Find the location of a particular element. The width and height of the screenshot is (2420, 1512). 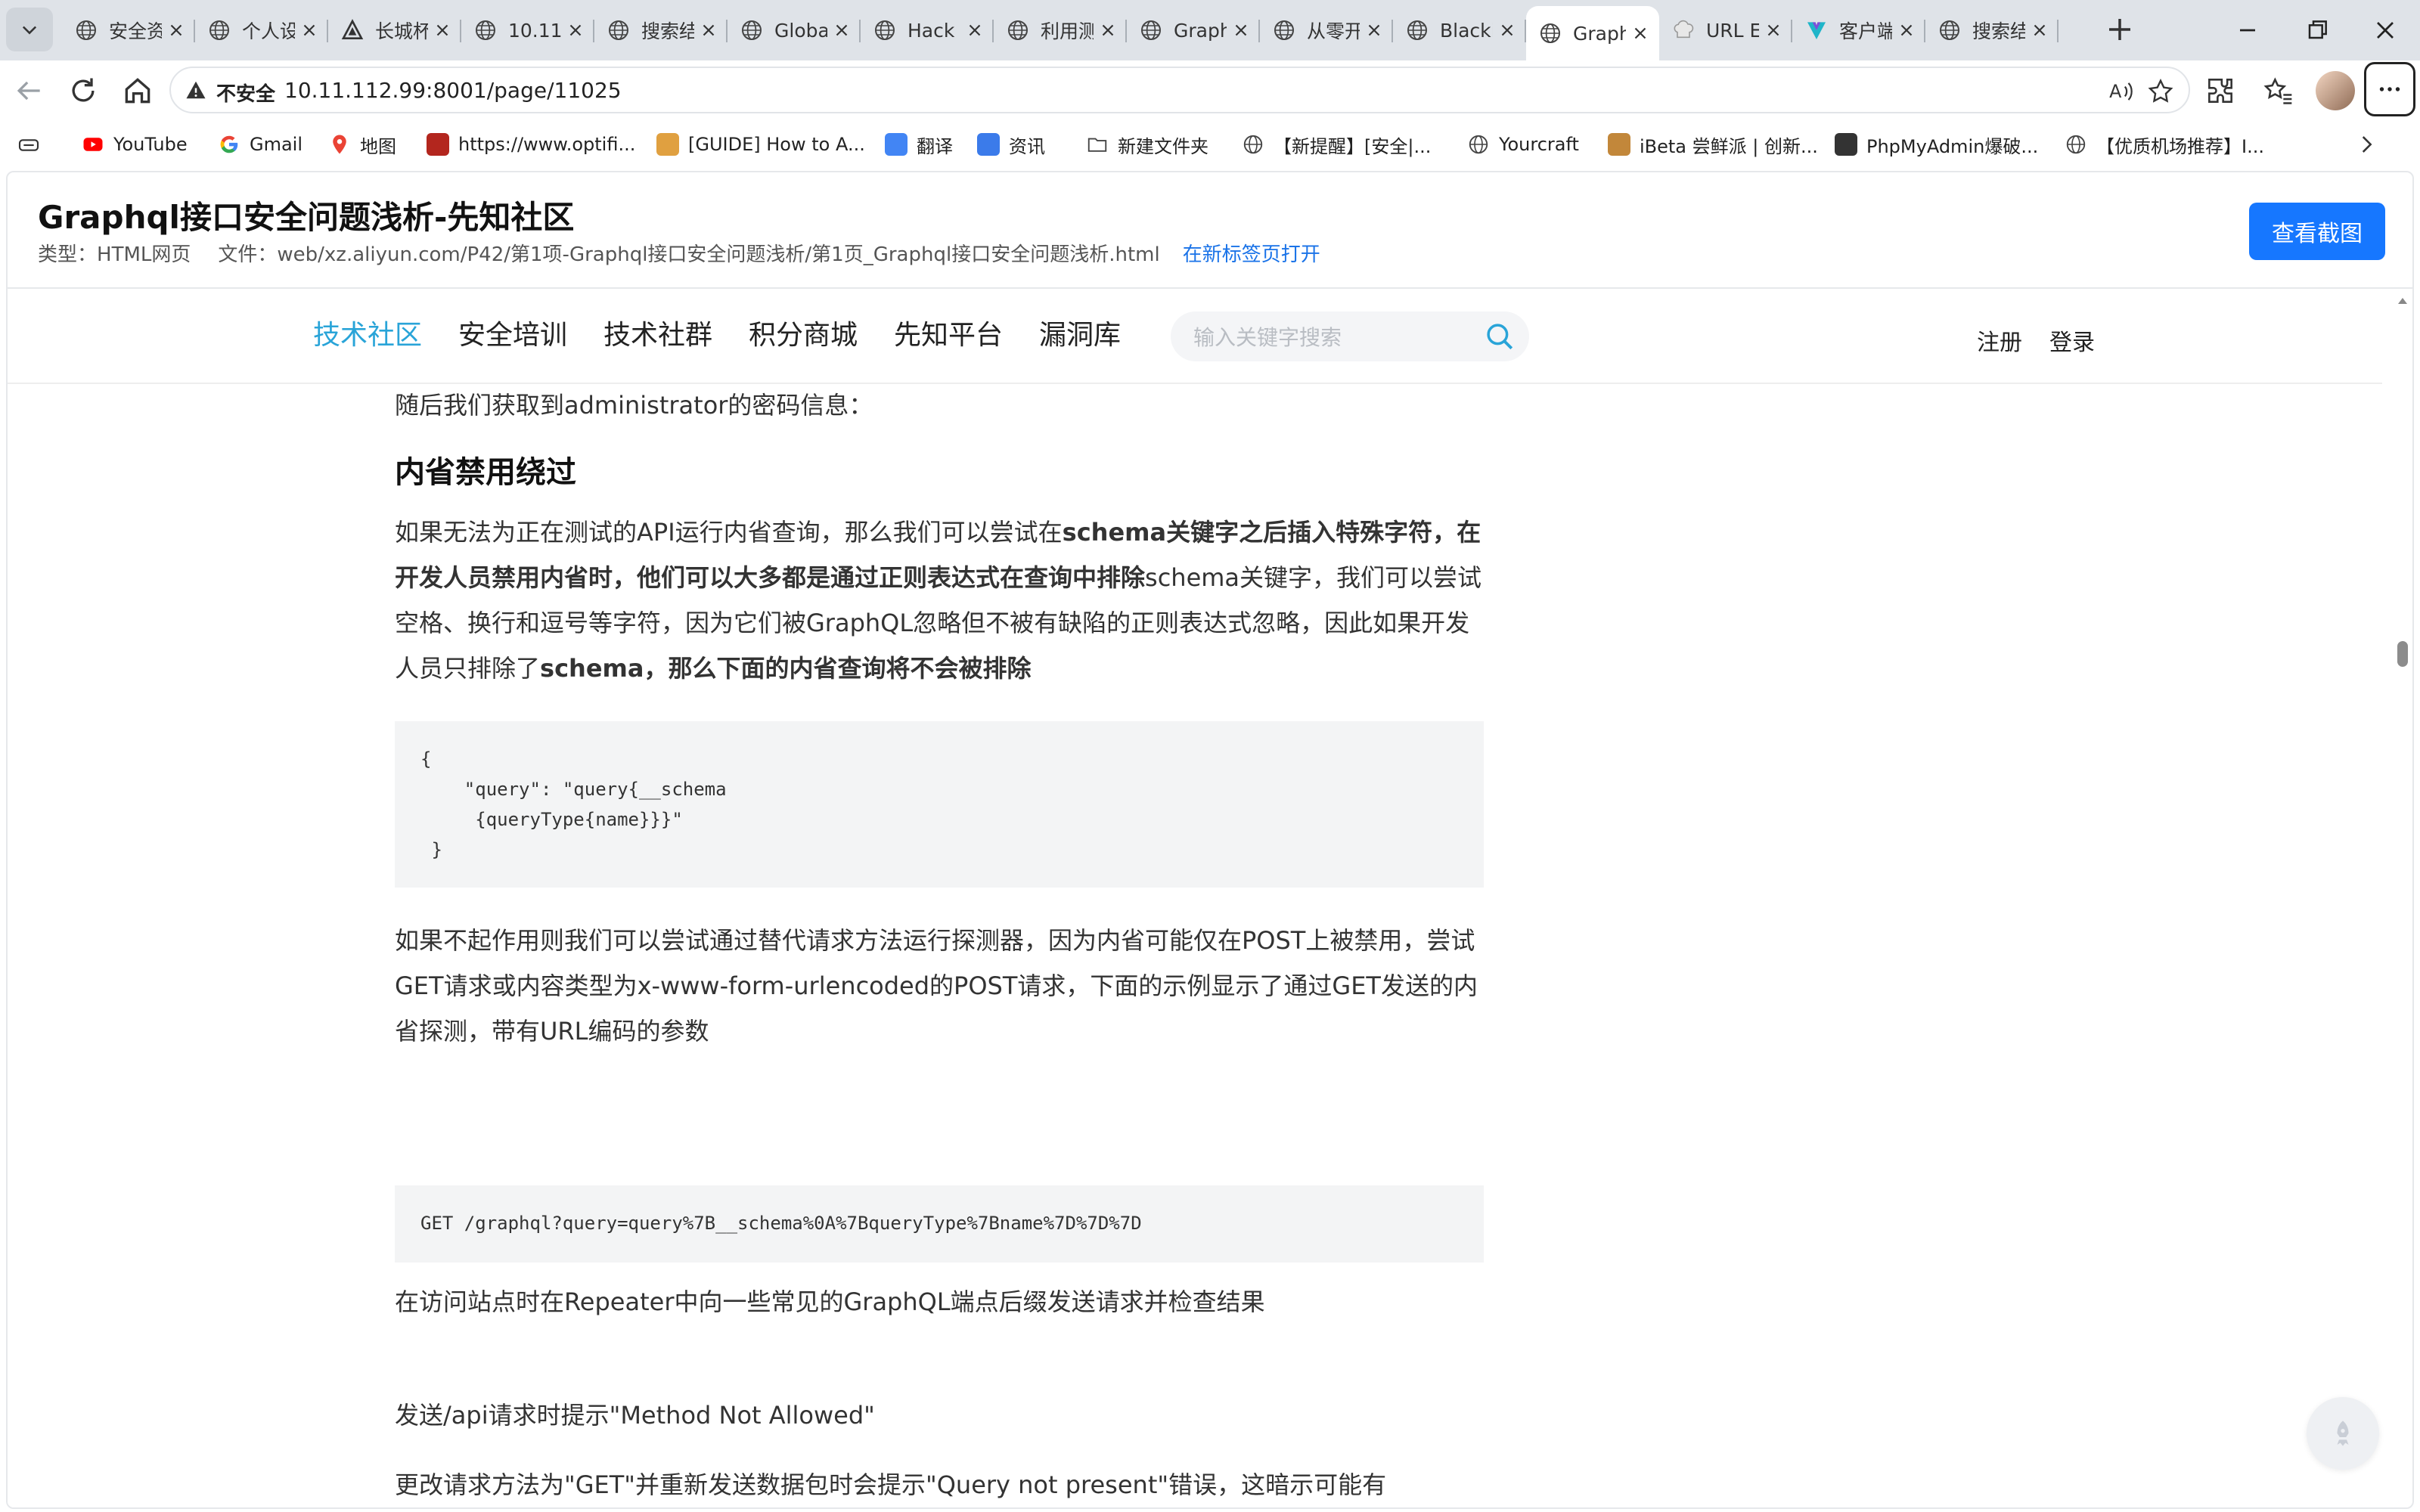

collections-icon is located at coordinates (29, 145).